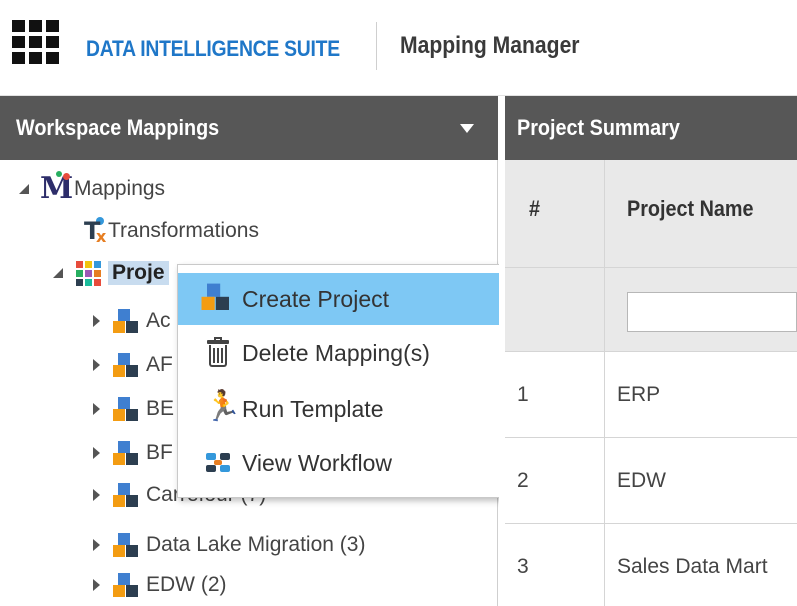  Describe the element at coordinates (467, 128) in the screenshot. I see `caret-down-icon` at that location.